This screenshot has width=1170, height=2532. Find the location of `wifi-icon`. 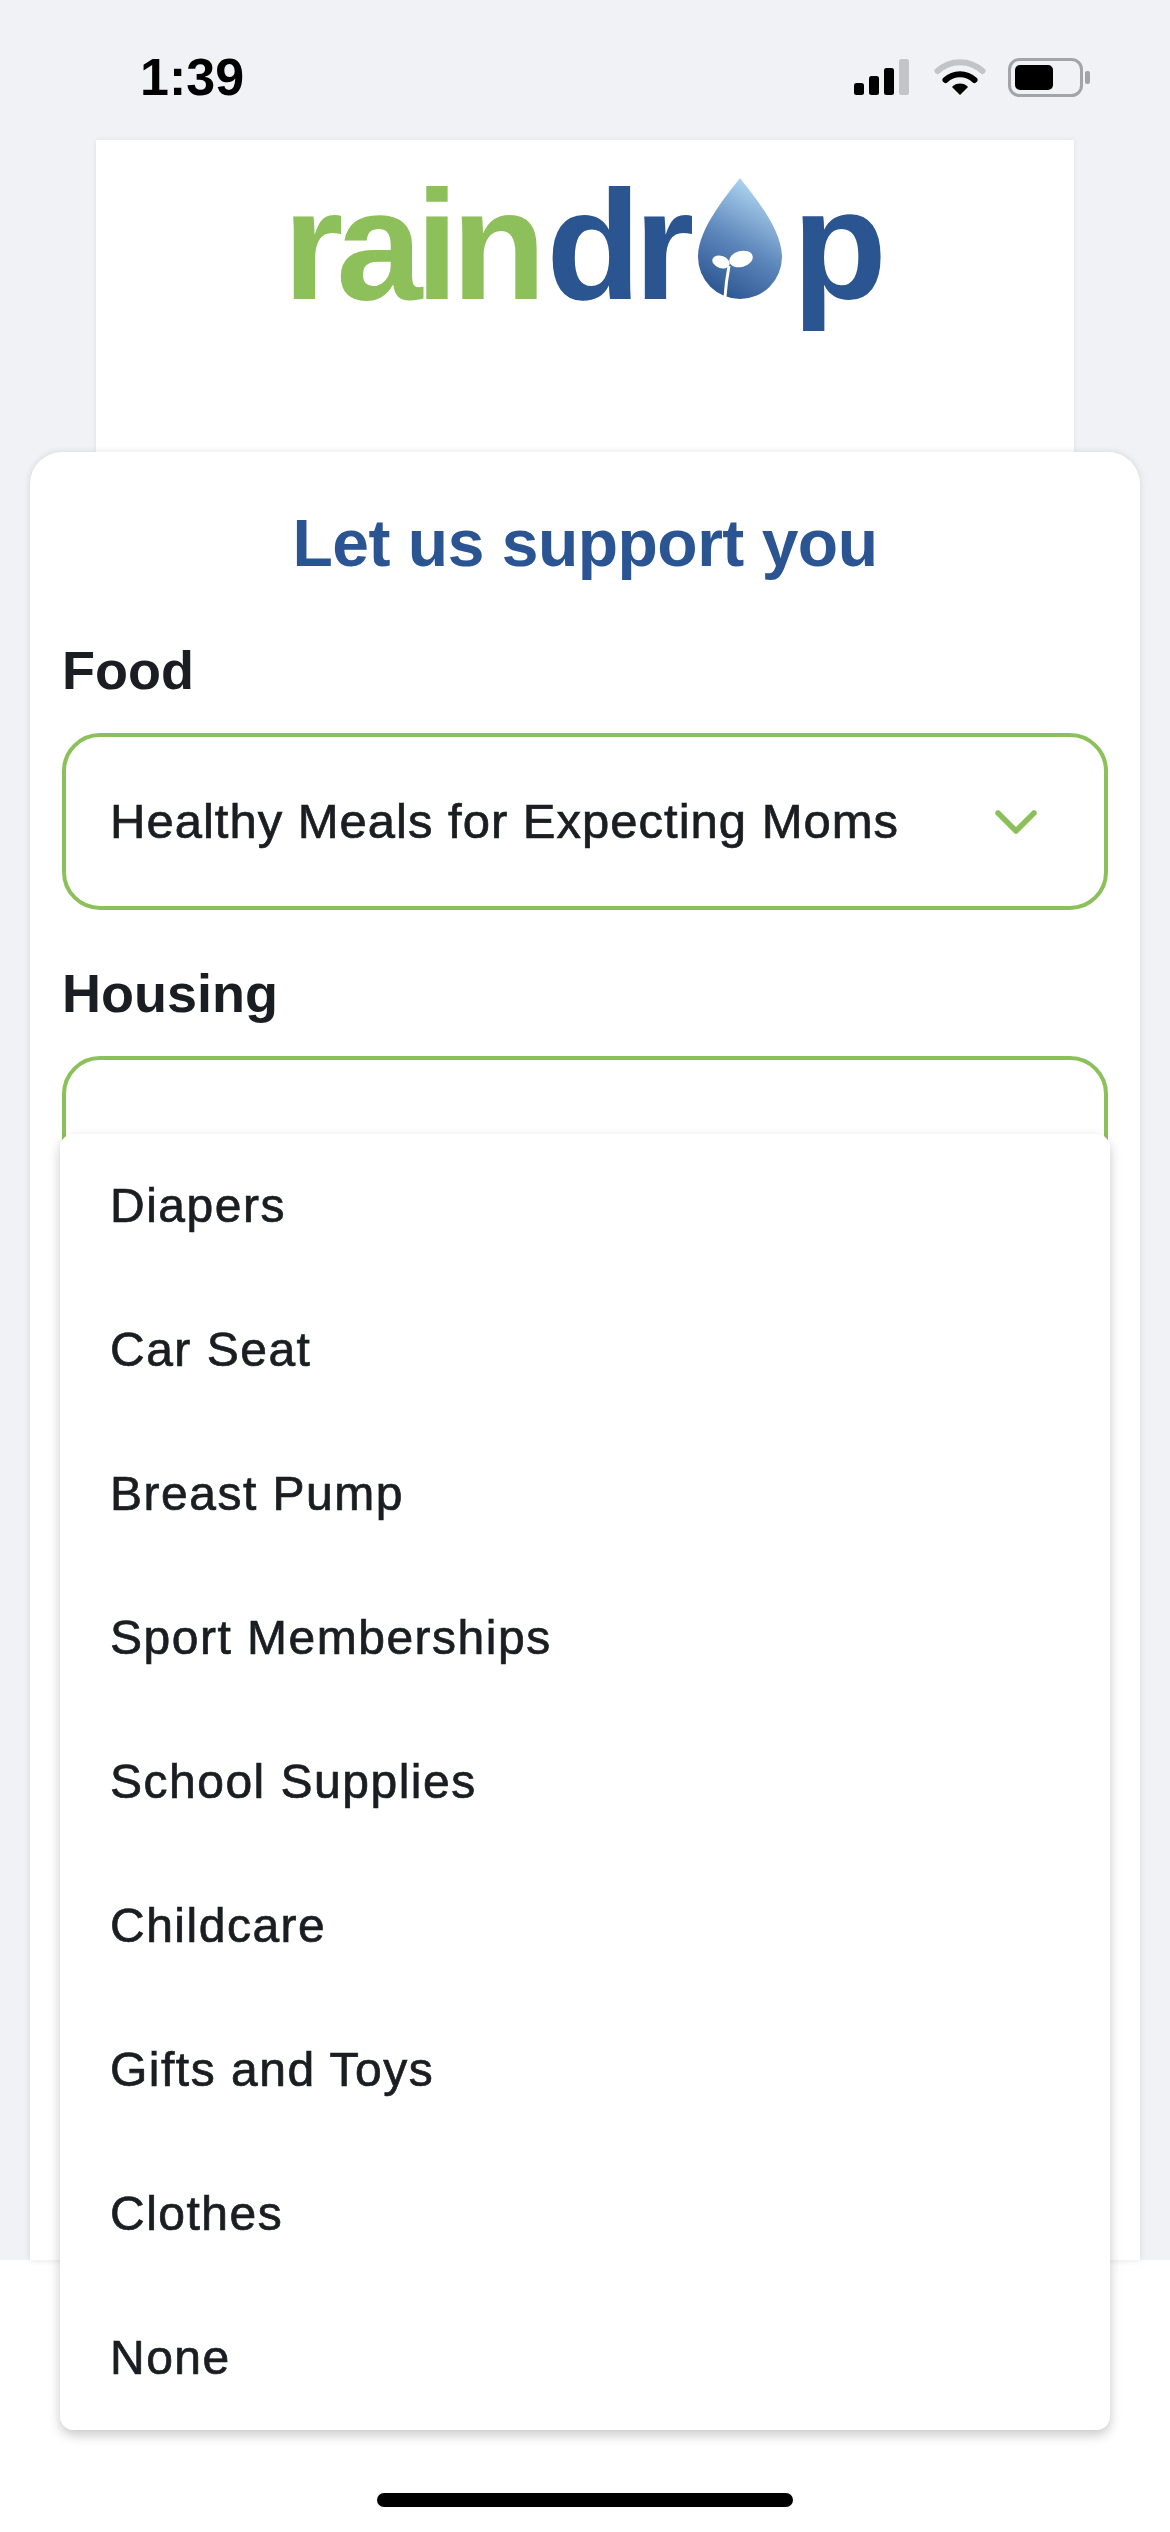

wifi-icon is located at coordinates (960, 77).